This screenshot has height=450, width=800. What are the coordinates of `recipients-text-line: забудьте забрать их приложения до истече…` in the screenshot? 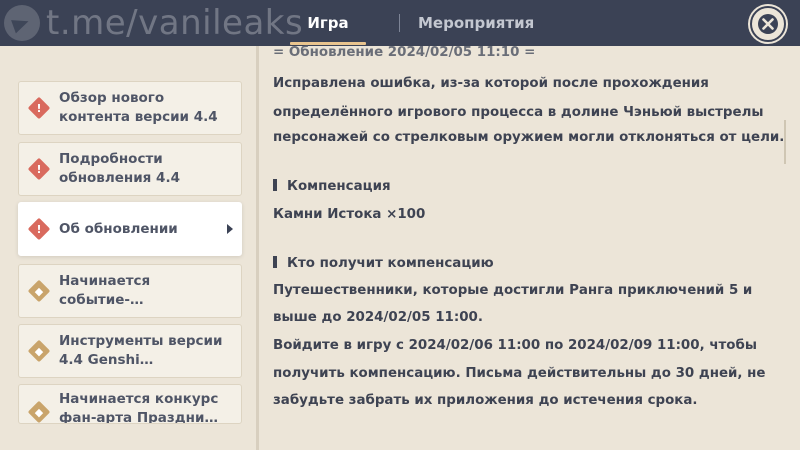 It's located at (485, 400).